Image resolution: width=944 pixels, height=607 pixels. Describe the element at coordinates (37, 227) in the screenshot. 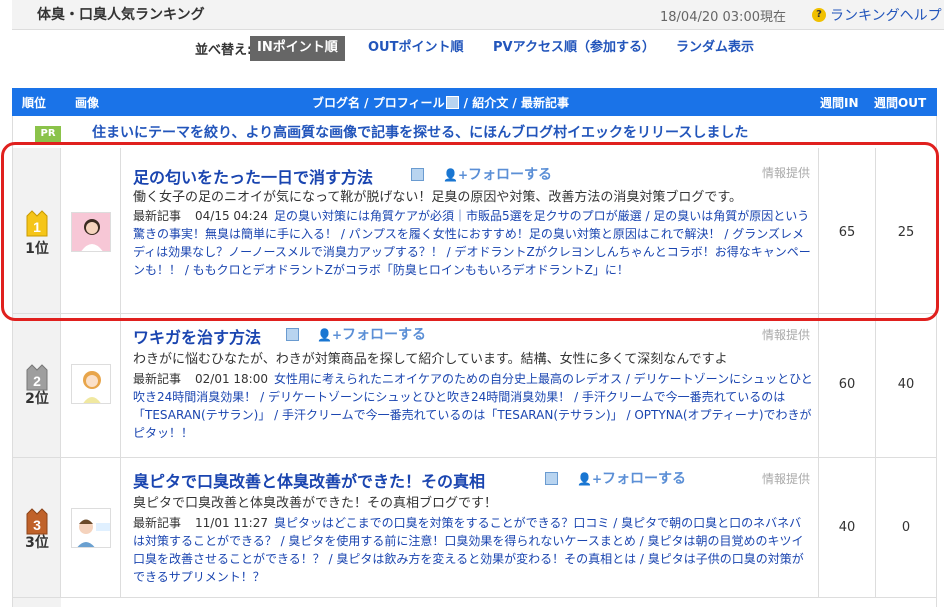

I see `medal-number: 1` at that location.